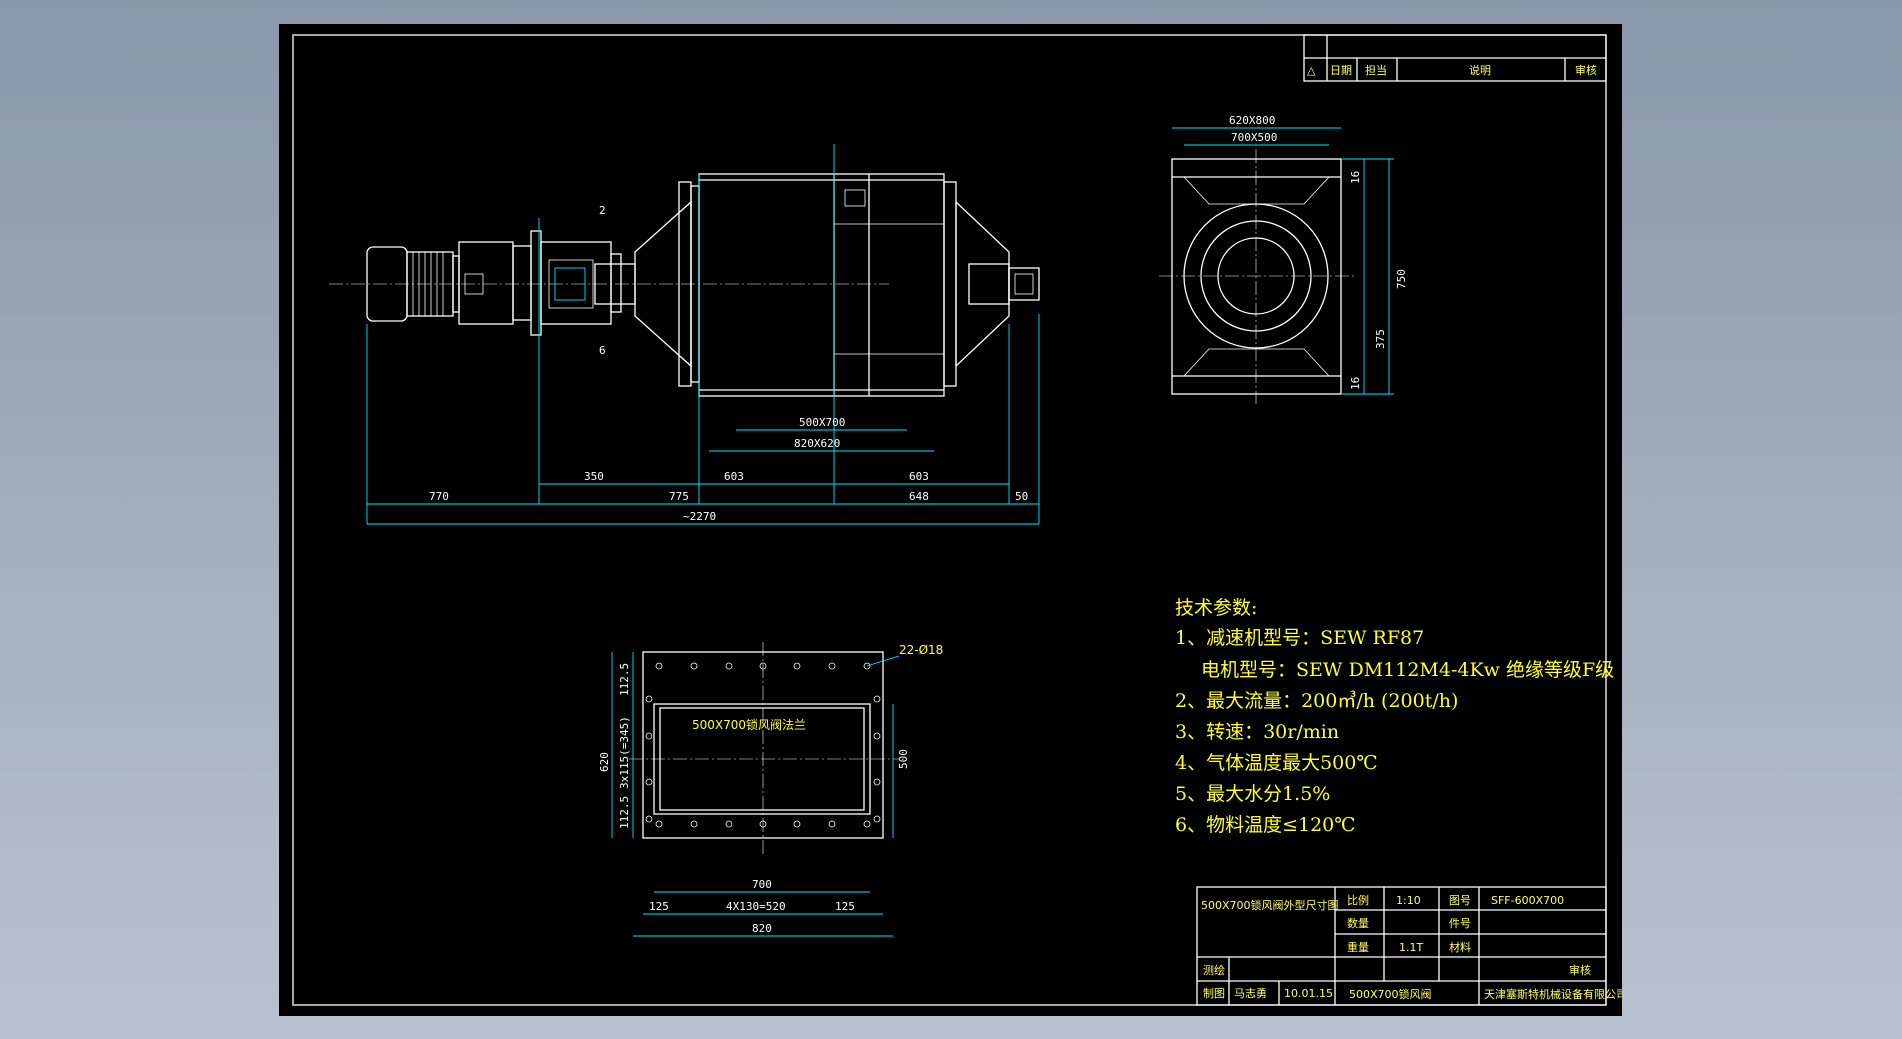  What do you see at coordinates (817, 443) in the screenshot?
I see `dim-820x620: 820X620` at bounding box center [817, 443].